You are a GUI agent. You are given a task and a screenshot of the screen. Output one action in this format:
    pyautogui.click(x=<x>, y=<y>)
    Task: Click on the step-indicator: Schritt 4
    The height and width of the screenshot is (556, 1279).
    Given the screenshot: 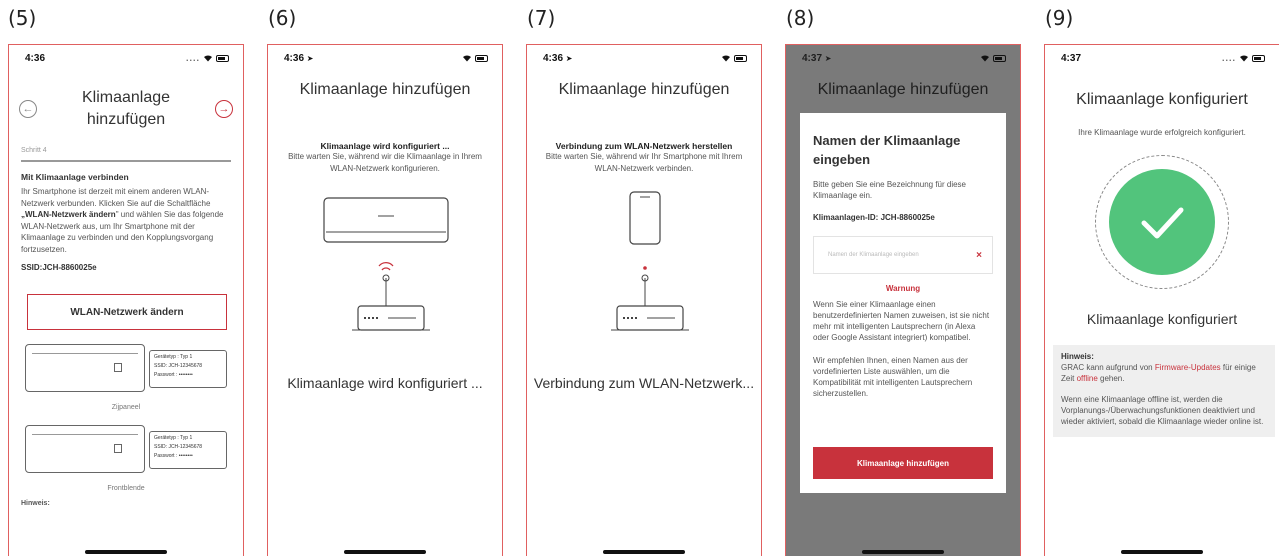 What is the action you would take?
    pyautogui.click(x=126, y=154)
    